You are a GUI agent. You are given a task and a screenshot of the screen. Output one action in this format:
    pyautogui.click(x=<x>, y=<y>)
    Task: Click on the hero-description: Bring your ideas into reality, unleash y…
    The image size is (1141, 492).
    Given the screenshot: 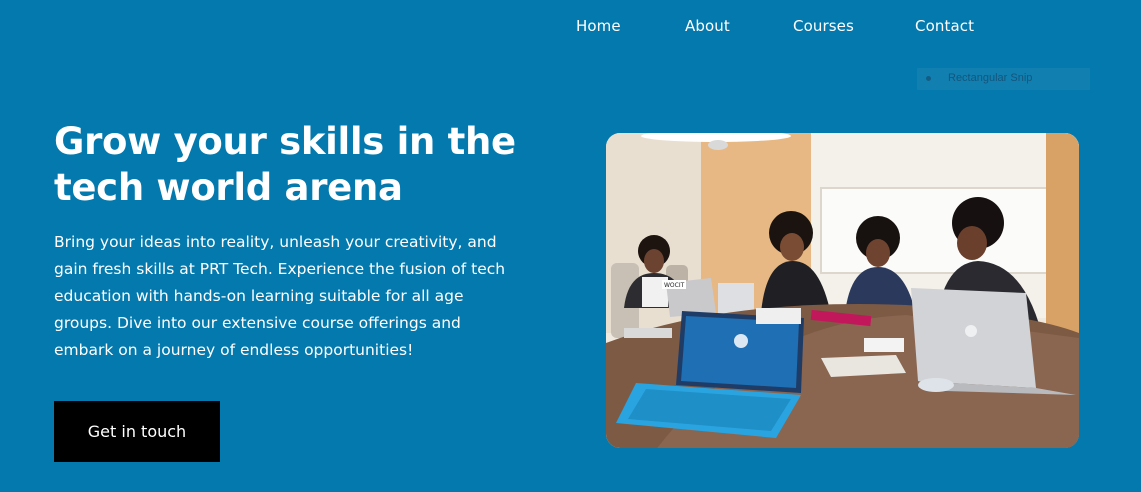 What is the action you would take?
    pyautogui.click(x=294, y=296)
    